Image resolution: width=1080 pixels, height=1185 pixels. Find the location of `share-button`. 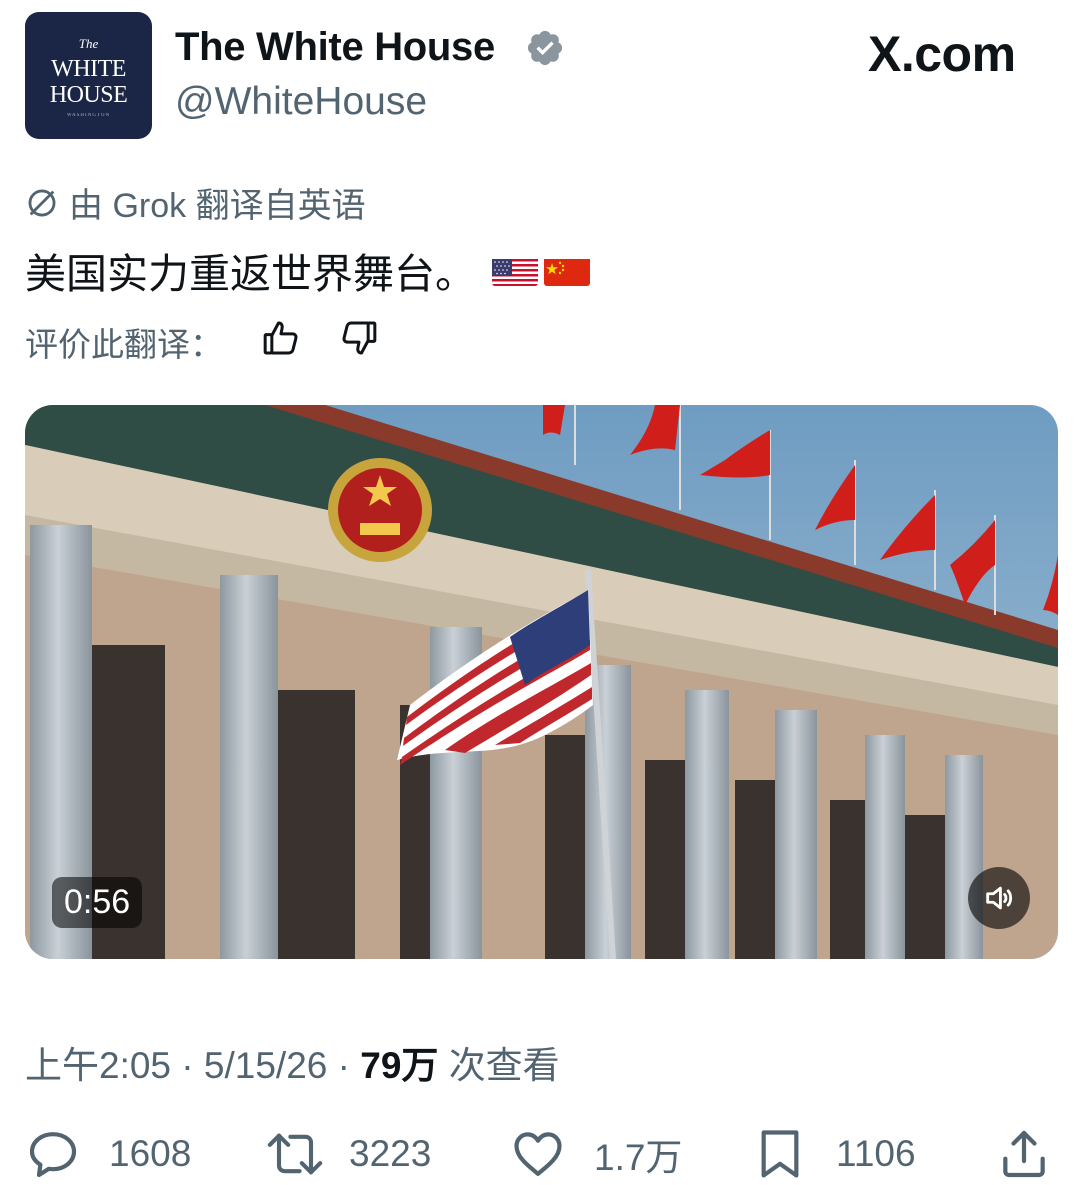

share-button is located at coordinates (1038, 1154).